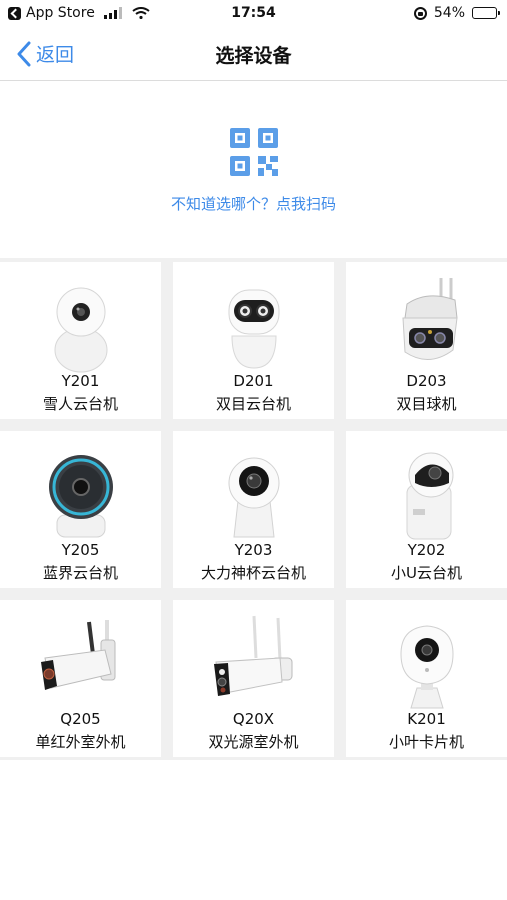 The image size is (507, 900). I want to click on device-name: 小U云台机, so click(426, 573).